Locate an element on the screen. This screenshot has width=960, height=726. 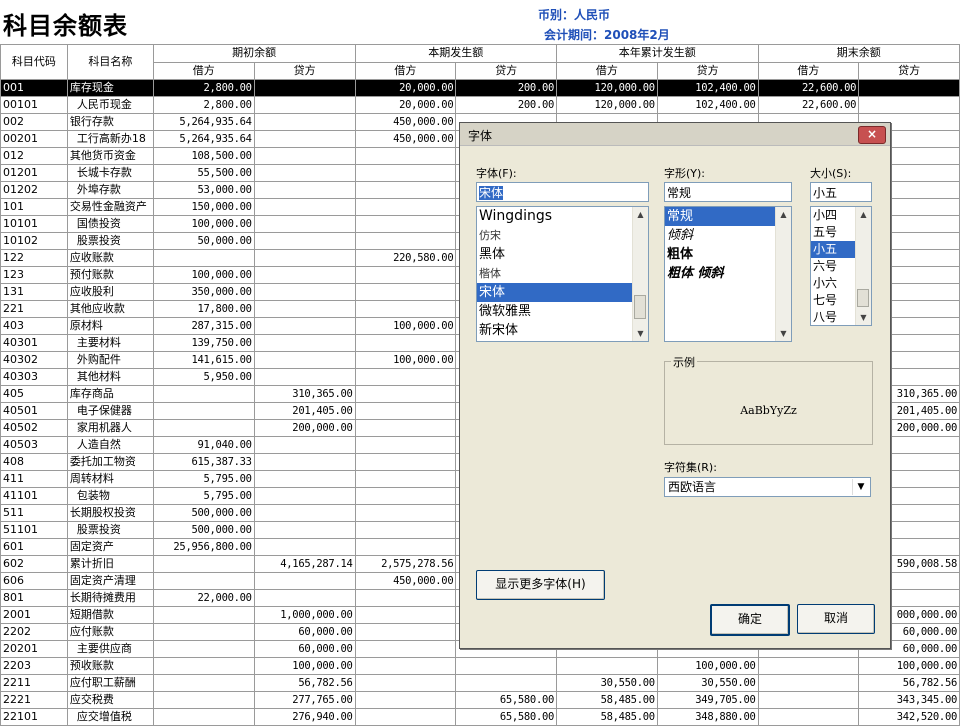
account-code: 122 is located at coordinates (34, 258).